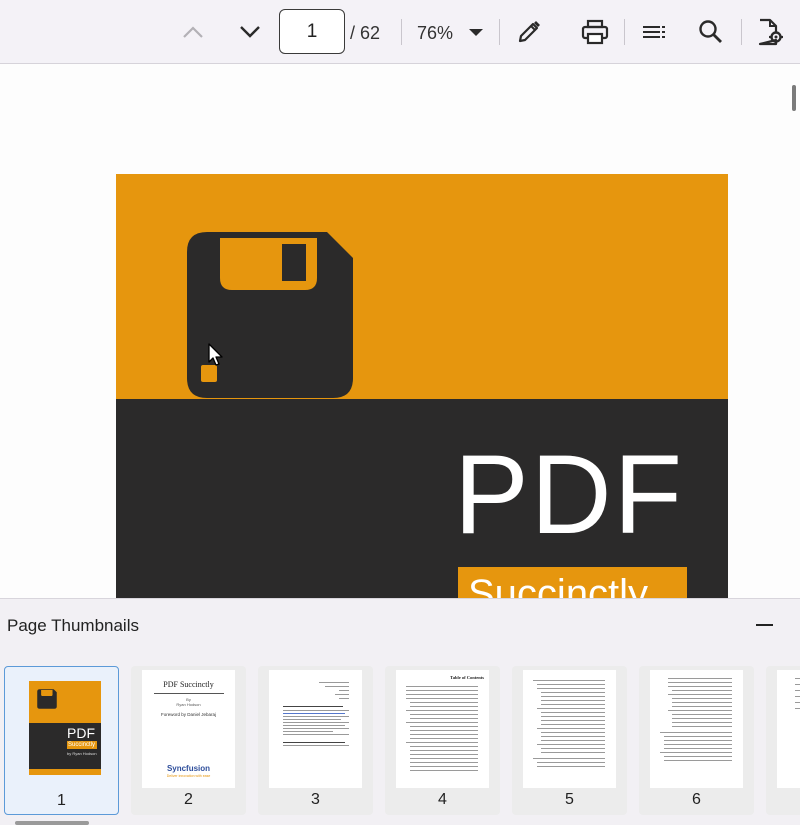  Describe the element at coordinates (73, 625) in the screenshot. I see `thumbnails-title: Page Thumbnails` at that location.